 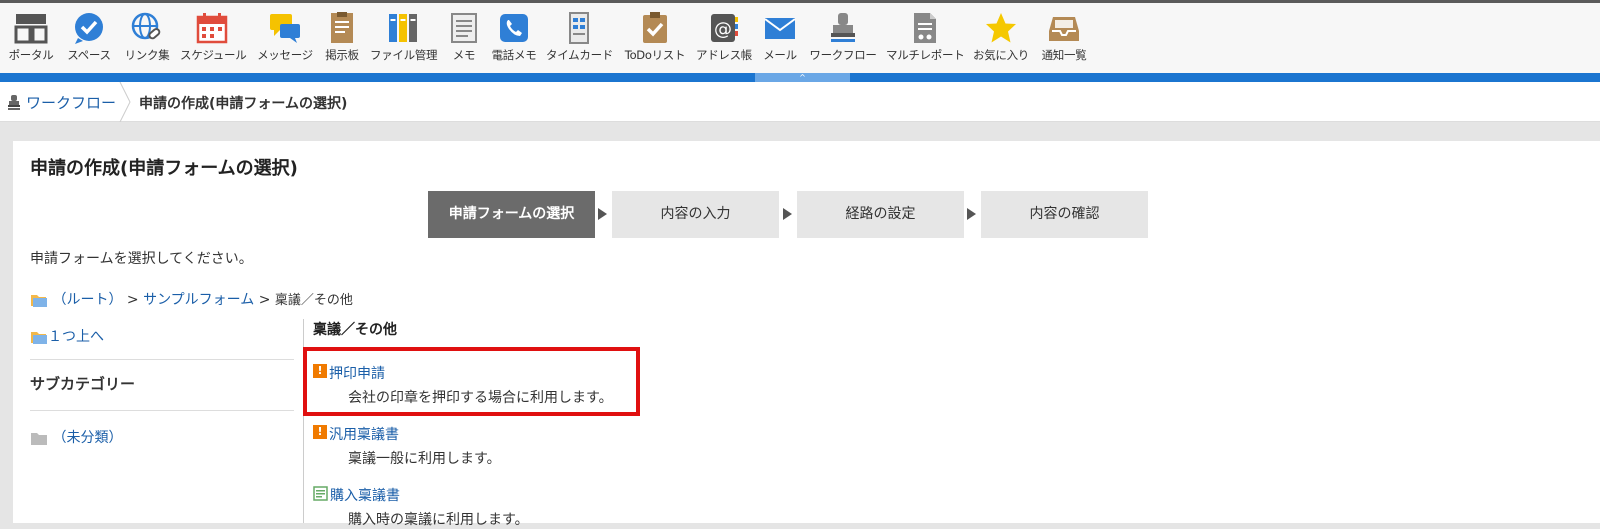 What do you see at coordinates (1001, 28) in the screenshot?
I see `star-icon` at bounding box center [1001, 28].